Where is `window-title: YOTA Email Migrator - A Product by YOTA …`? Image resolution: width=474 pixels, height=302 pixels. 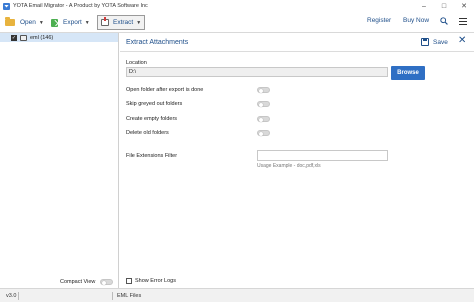 window-title: YOTA Email Migrator - A Product by YOTA … is located at coordinates (80, 6).